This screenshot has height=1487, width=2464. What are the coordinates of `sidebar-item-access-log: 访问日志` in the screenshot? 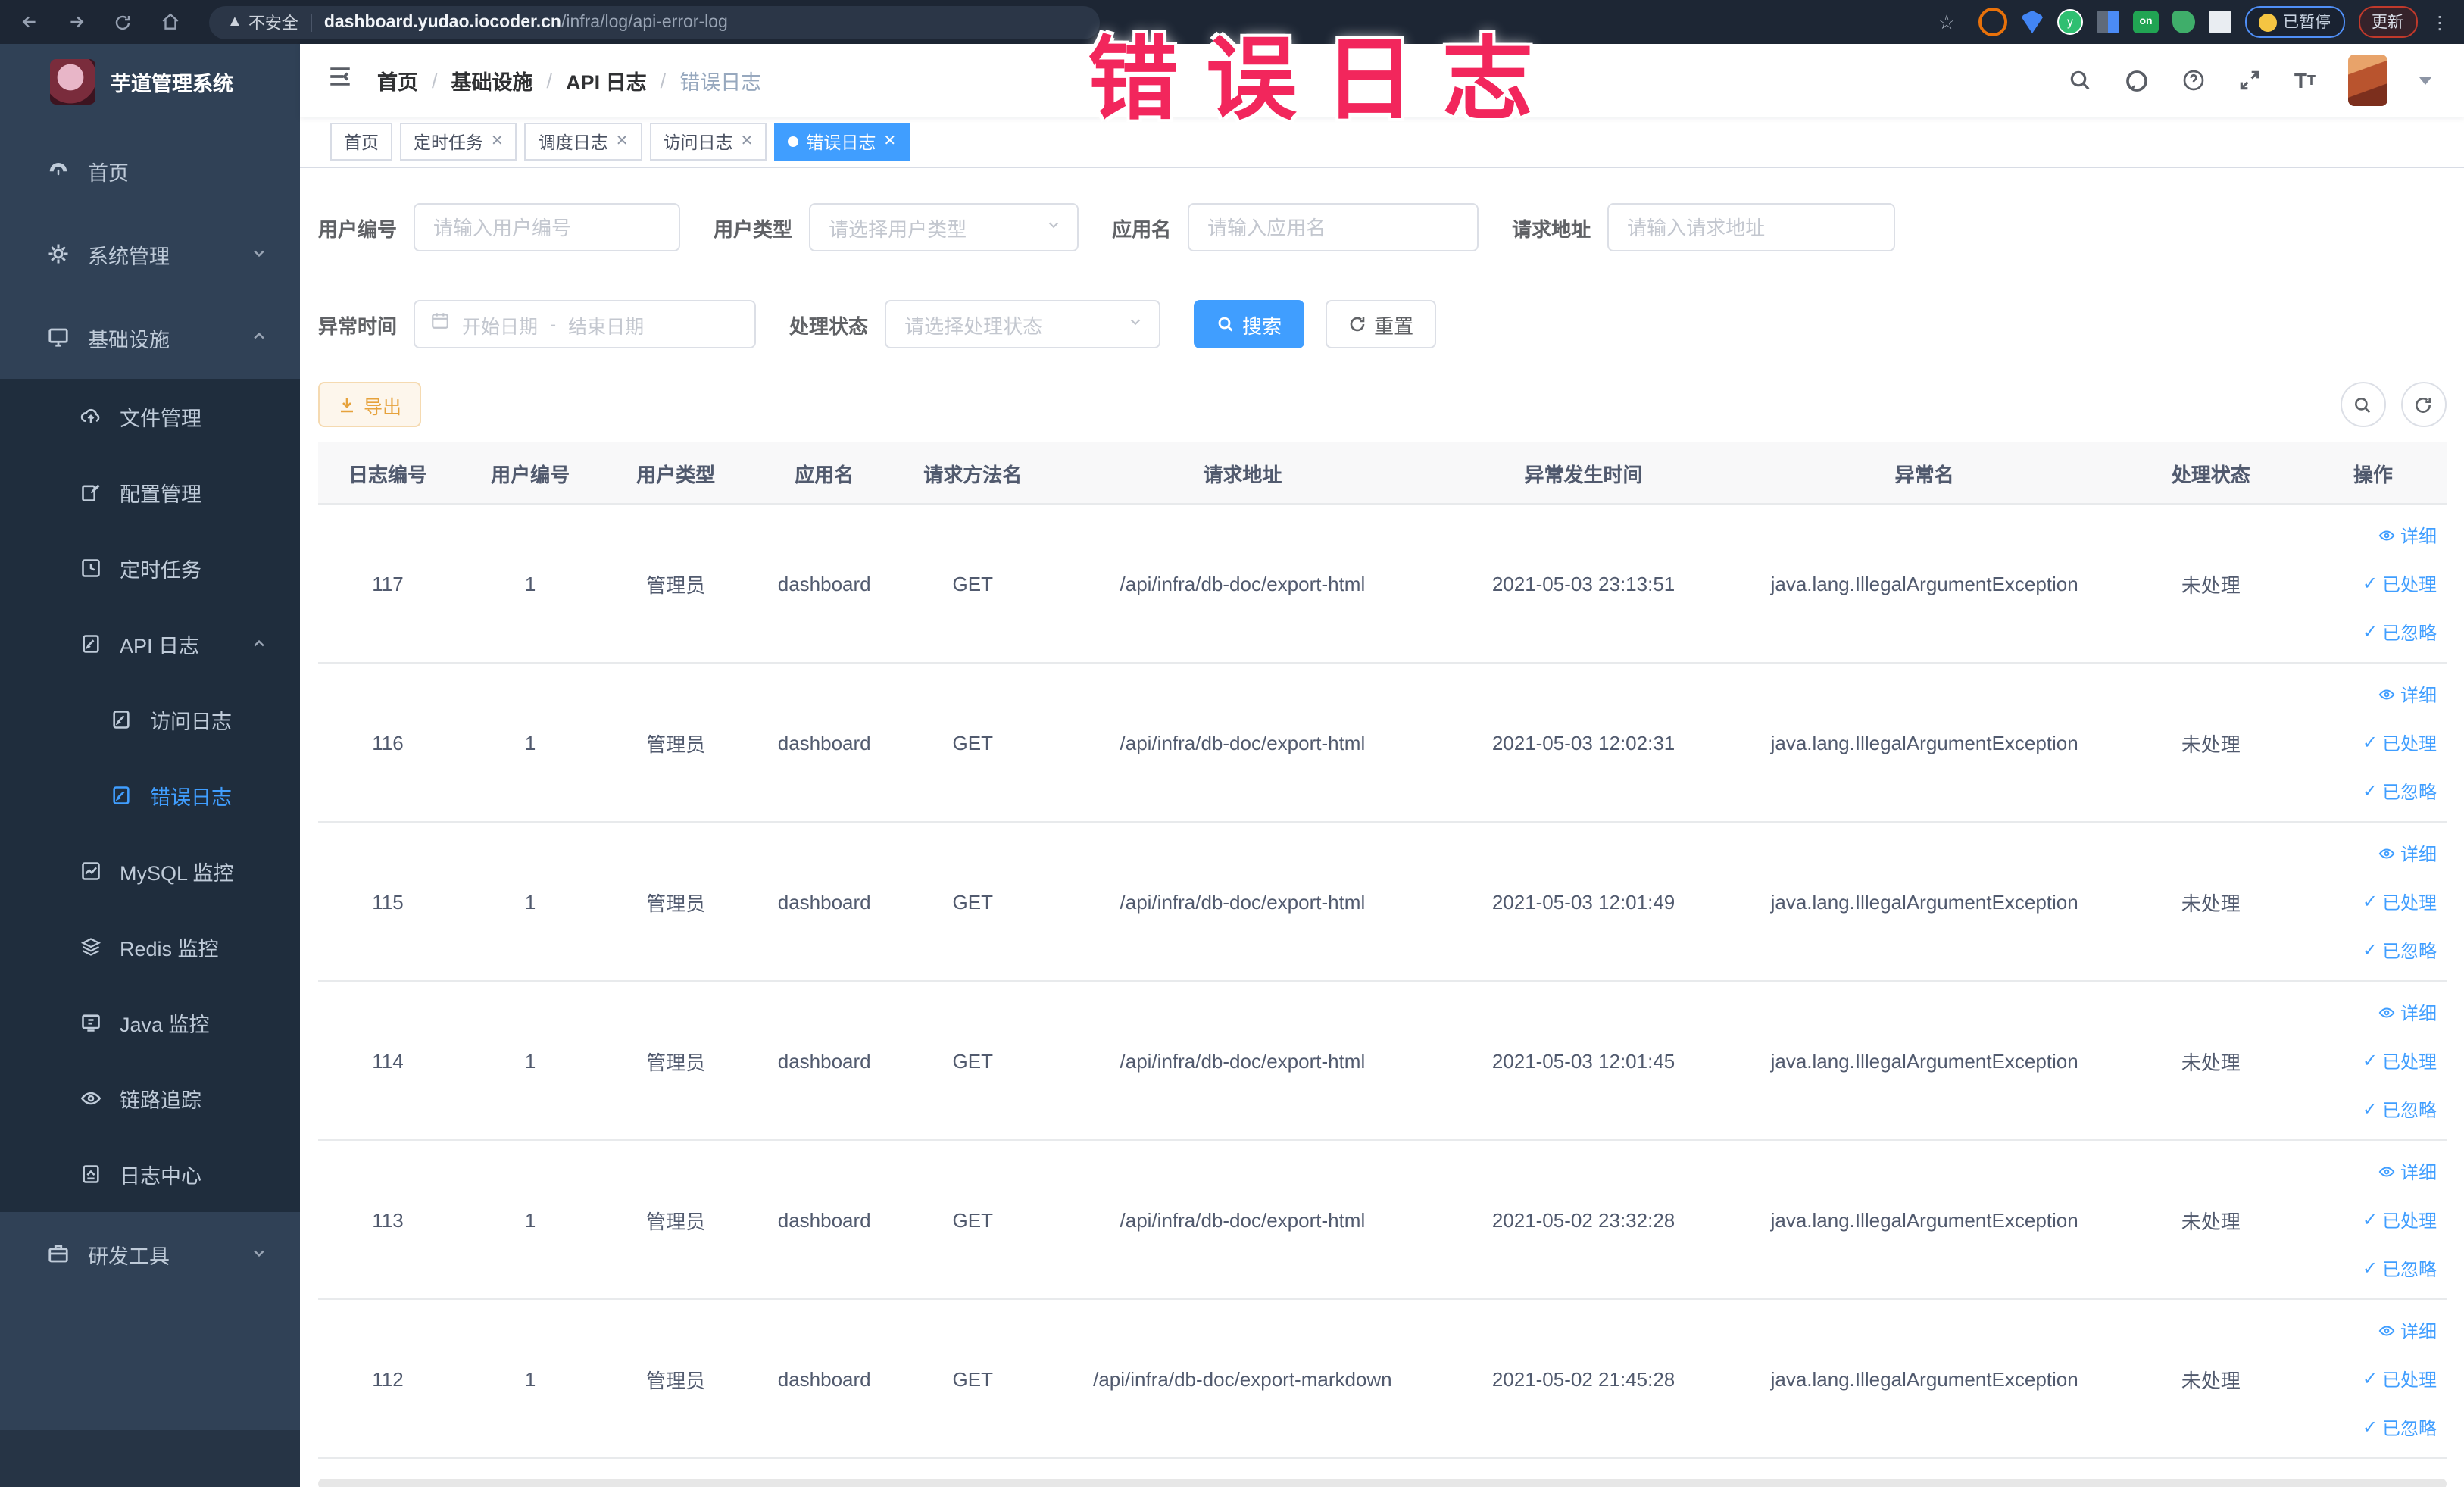 It's located at (150, 720).